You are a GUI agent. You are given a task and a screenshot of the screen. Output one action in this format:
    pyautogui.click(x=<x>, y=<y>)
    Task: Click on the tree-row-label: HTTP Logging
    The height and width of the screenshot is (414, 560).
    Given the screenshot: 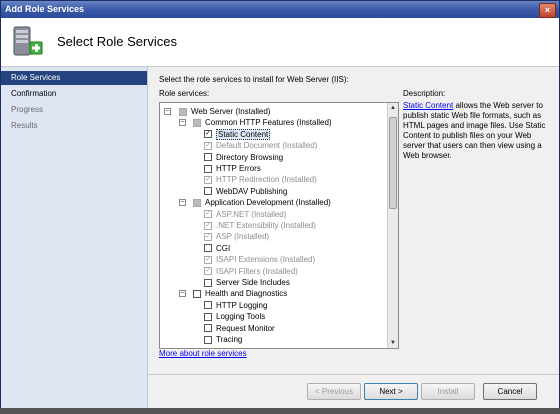 What is the action you would take?
    pyautogui.click(x=242, y=305)
    